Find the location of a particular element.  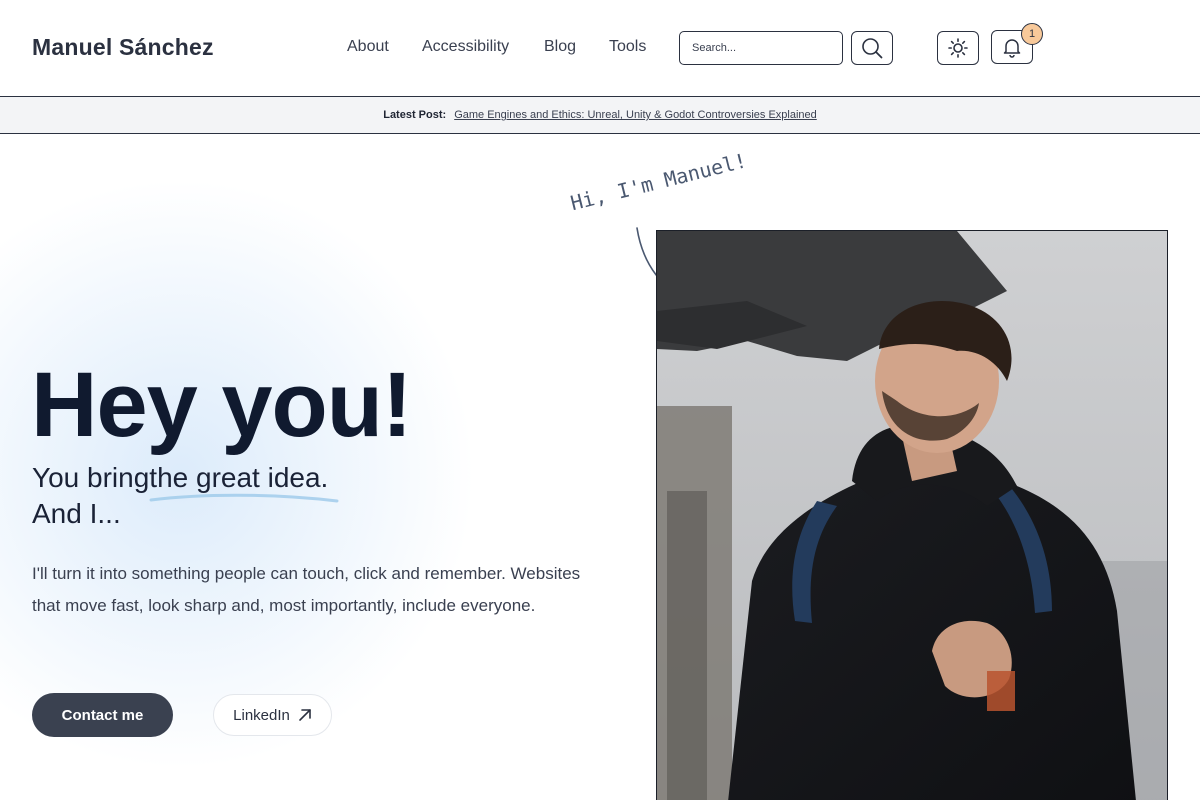

nav-item-about: About is located at coordinates (368, 47).